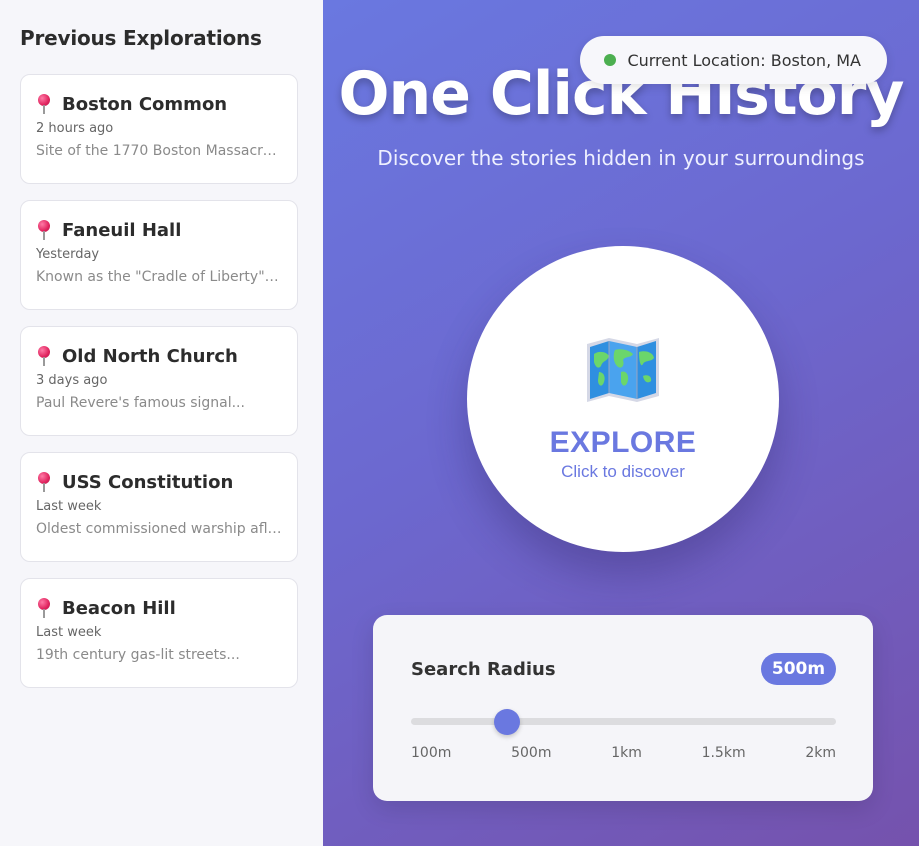 This screenshot has width=919, height=846. Describe the element at coordinates (506, 722) in the screenshot. I see `search-radius-slider-thumb` at that location.